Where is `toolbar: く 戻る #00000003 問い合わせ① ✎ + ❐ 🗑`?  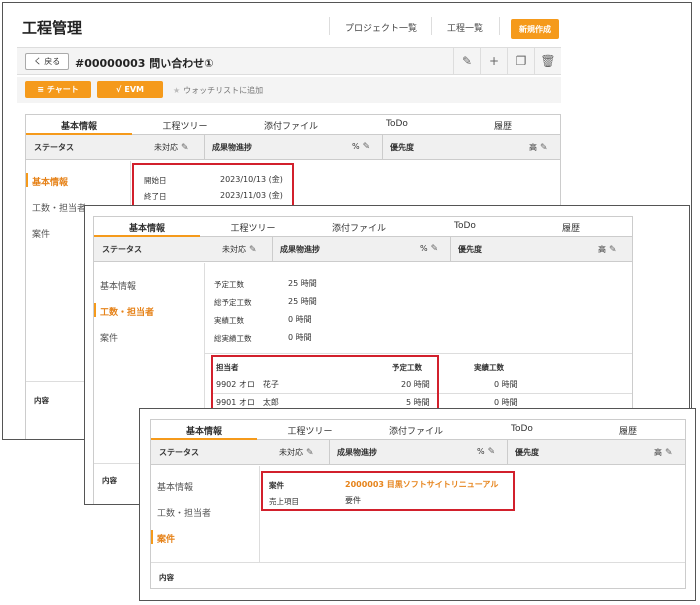
toolbar: く 戻る #00000003 問い合わせ① ✎ + ❐ 🗑 is located at coordinates (289, 61).